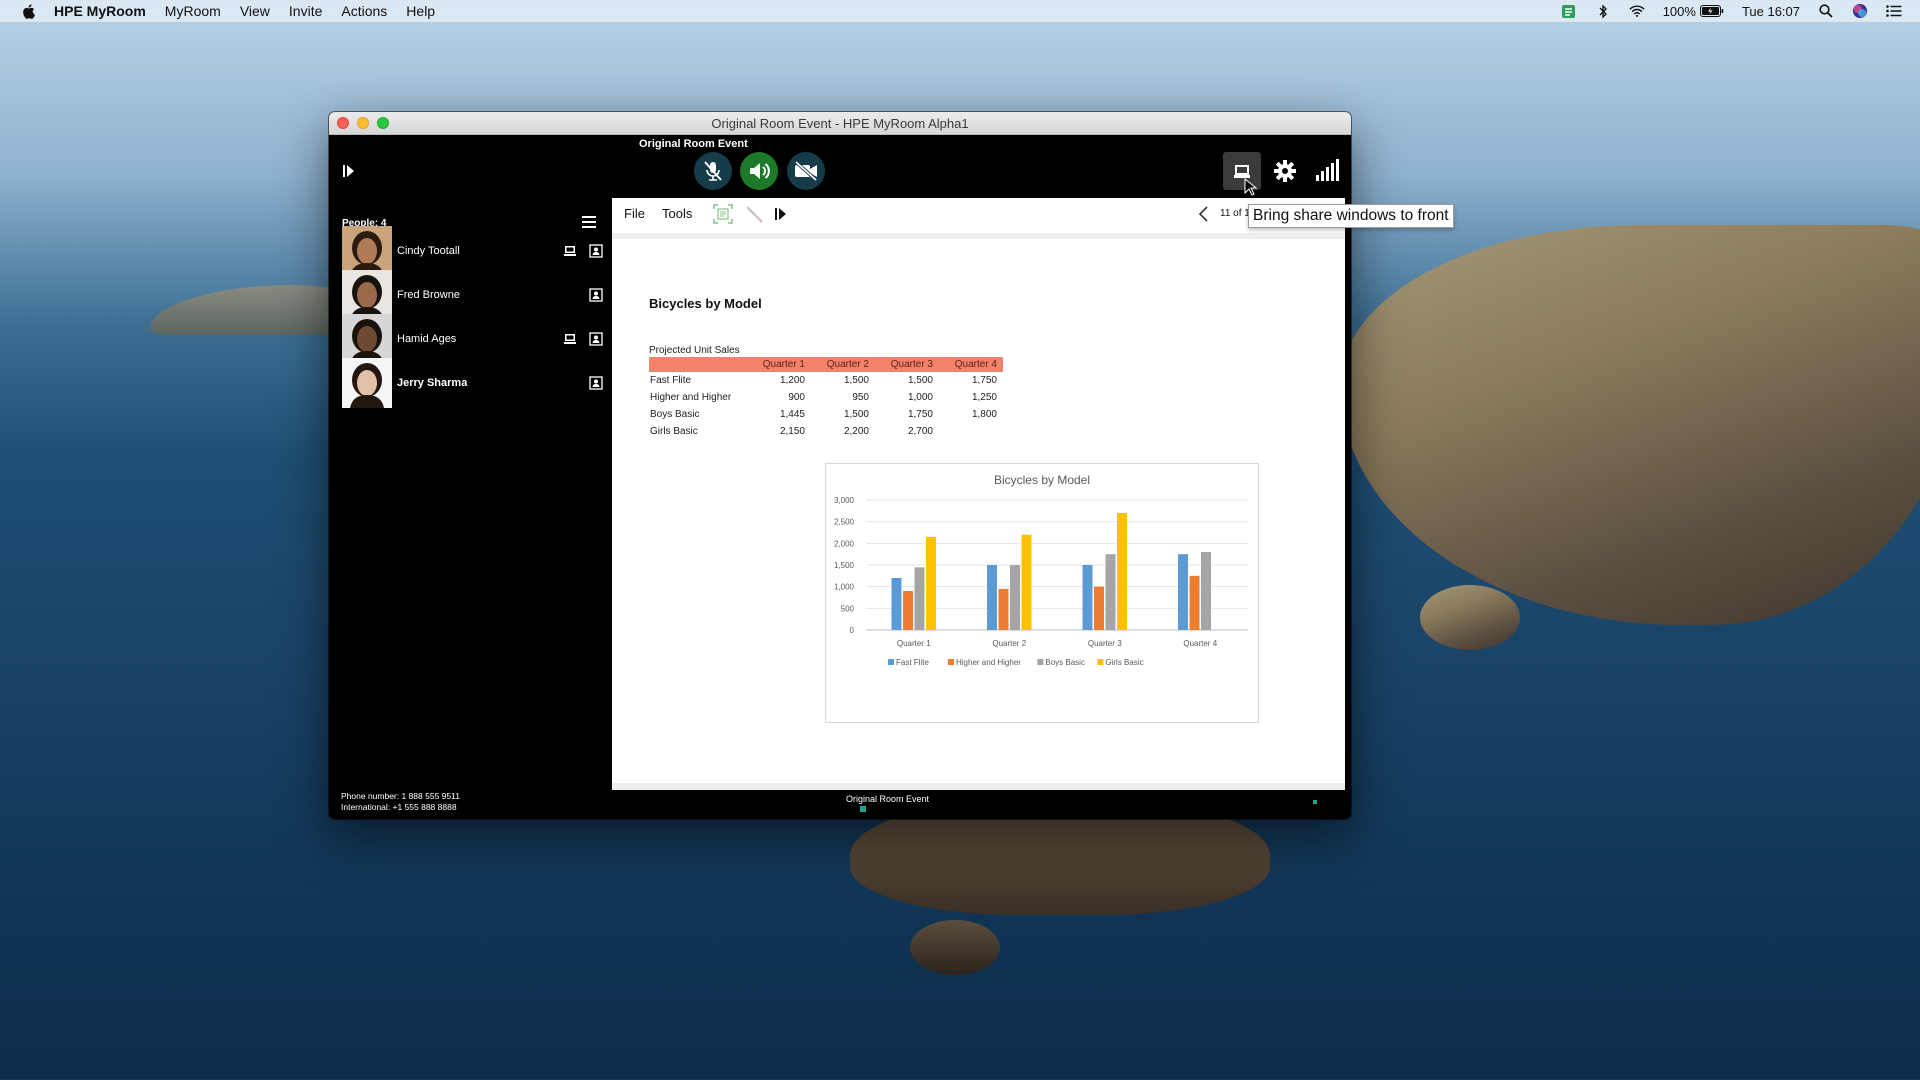  What do you see at coordinates (698, 364) in the screenshot?
I see `table-header-cell` at bounding box center [698, 364].